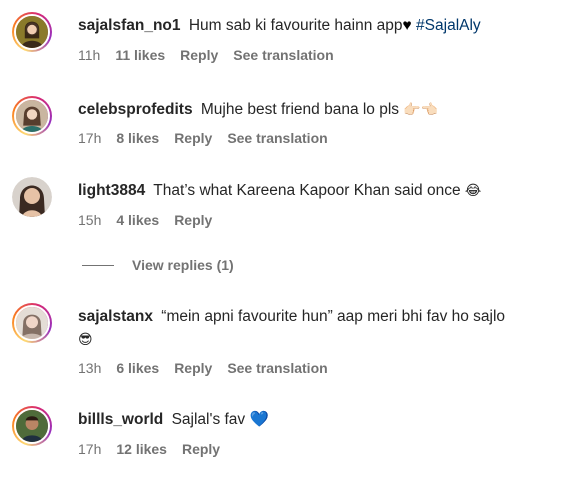 Image resolution: width=561 pixels, height=481 pixels. I want to click on comment-body: billls_world Sajlal's fav 💙, so click(173, 420).